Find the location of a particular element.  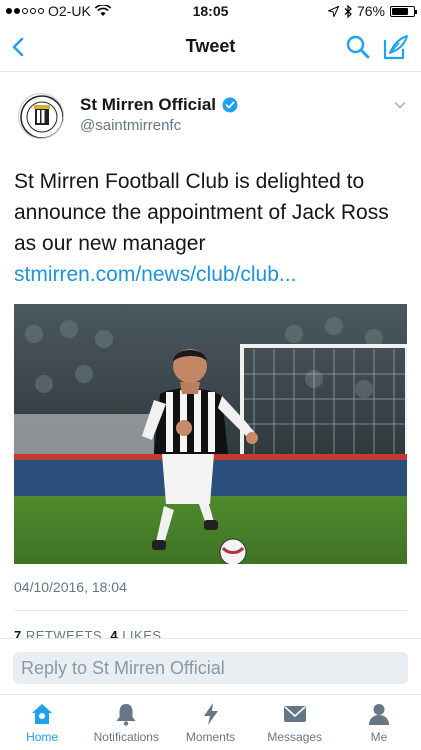

tab-home: Home is located at coordinates (42, 722).